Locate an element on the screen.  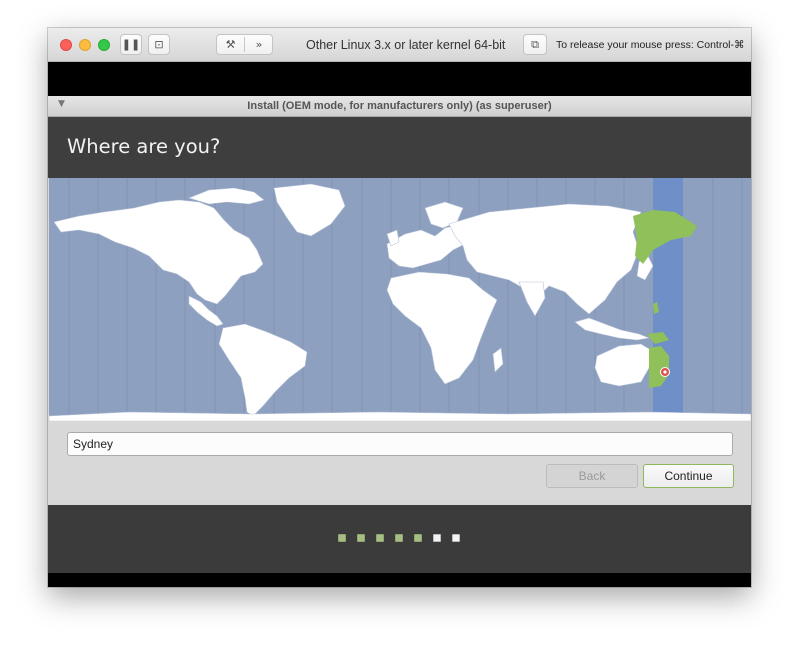
progress-footer is located at coordinates (399, 539).